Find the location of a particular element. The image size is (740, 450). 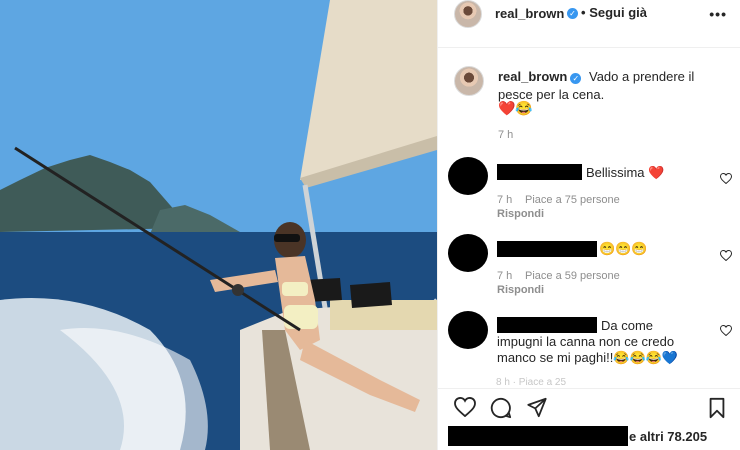

comment-likes: Piace a 75 persone is located at coordinates (572, 200).